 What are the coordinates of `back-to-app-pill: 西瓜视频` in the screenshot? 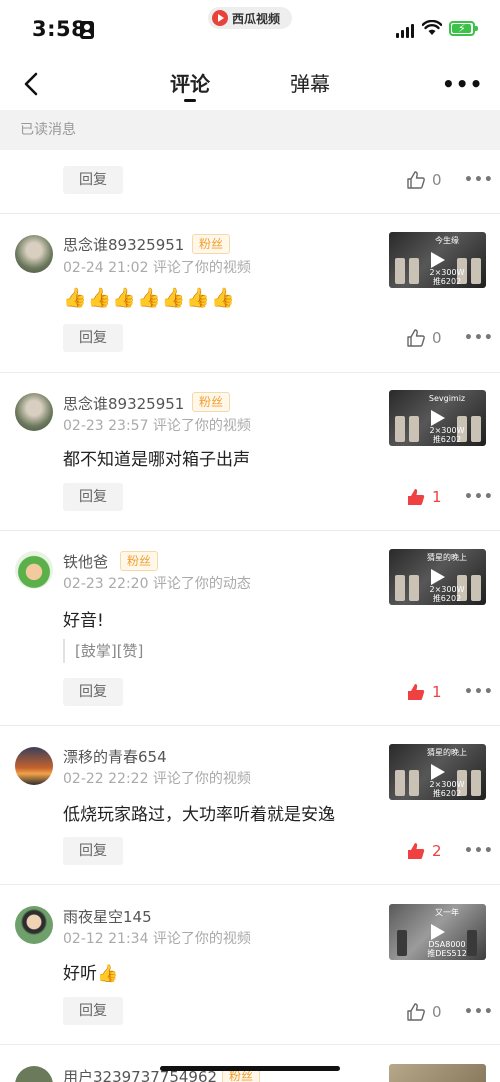 It's located at (250, 18).